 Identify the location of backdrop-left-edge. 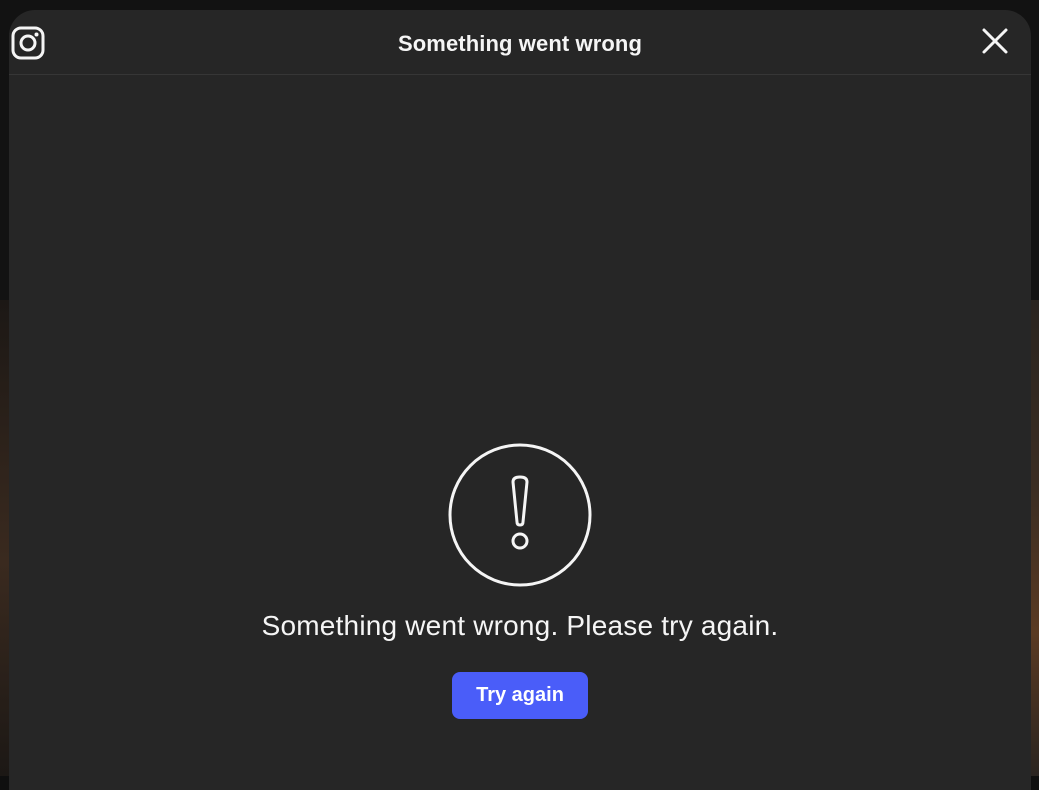
(4, 538).